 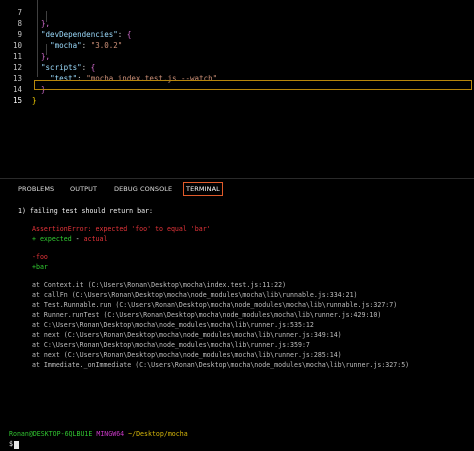 I want to click on line-code: }, so click(x=34, y=100).